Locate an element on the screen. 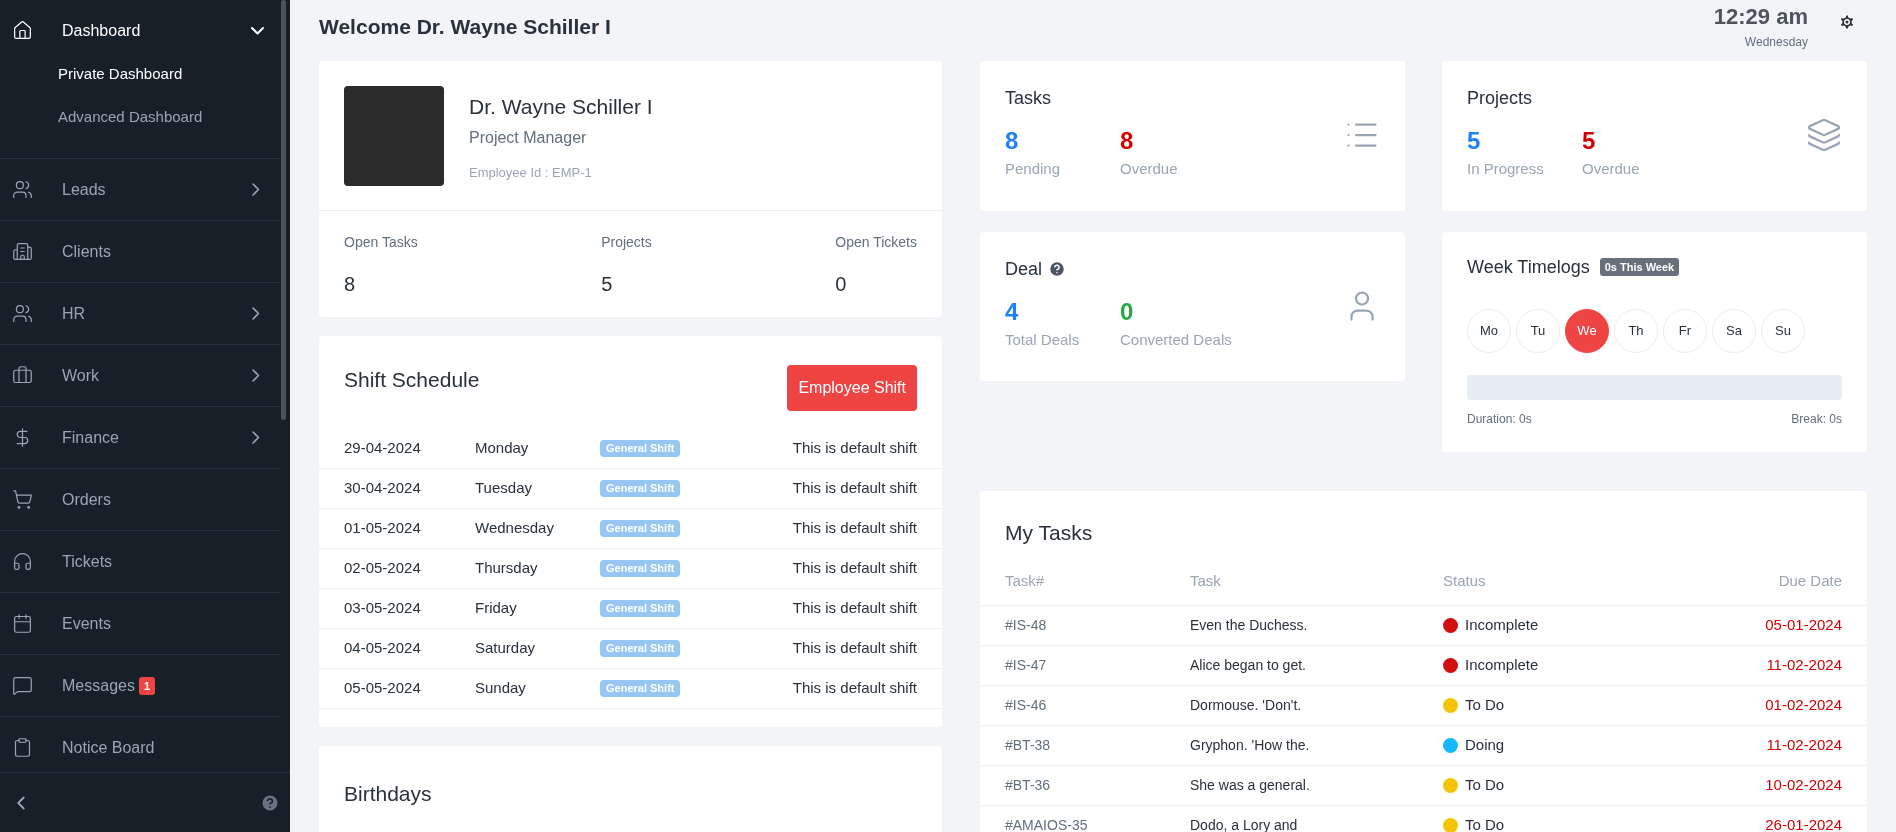 The width and height of the screenshot is (1896, 832). day-button: Mo is located at coordinates (1489, 330).